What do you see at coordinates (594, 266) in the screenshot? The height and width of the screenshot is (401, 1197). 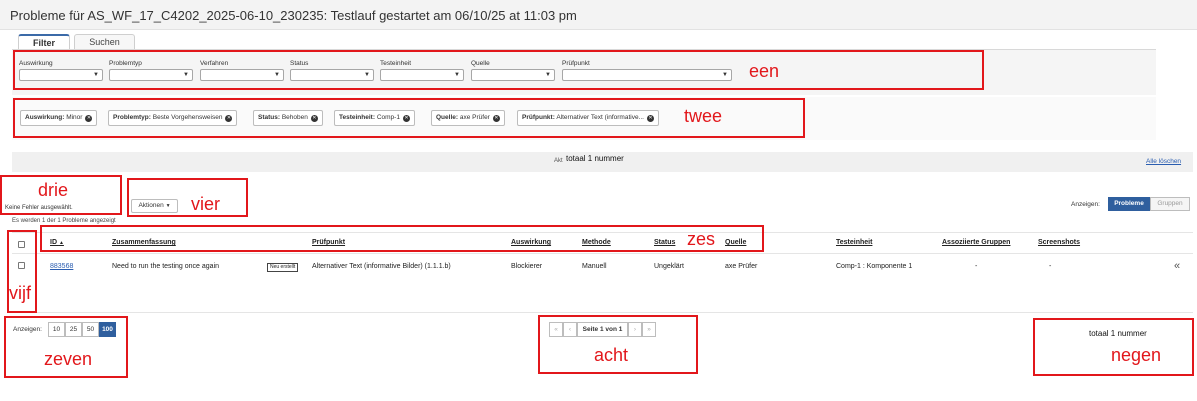 I see `issue-method: Manuell` at bounding box center [594, 266].